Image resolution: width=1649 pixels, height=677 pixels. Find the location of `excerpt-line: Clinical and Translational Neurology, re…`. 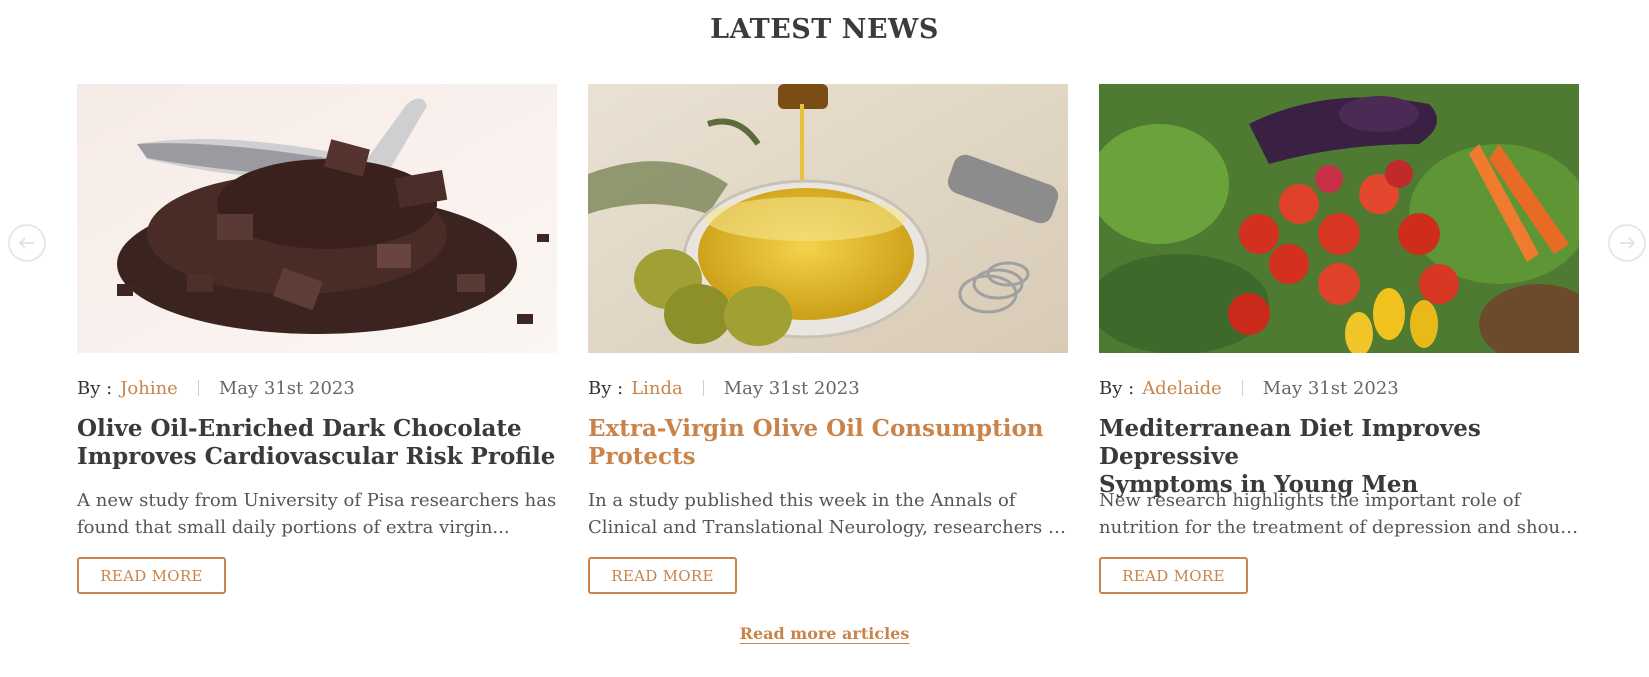

excerpt-line: Clinical and Translational Neurology, re… is located at coordinates (828, 527).